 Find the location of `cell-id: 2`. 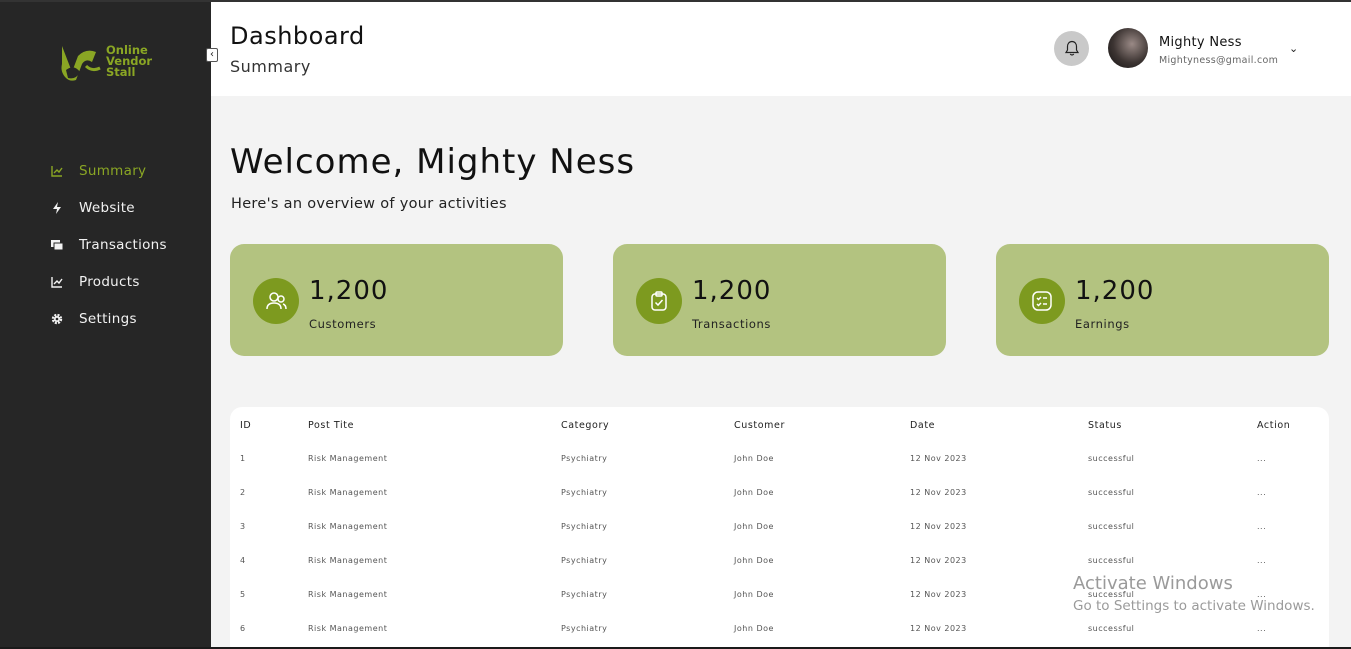

cell-id: 2 is located at coordinates (243, 492).